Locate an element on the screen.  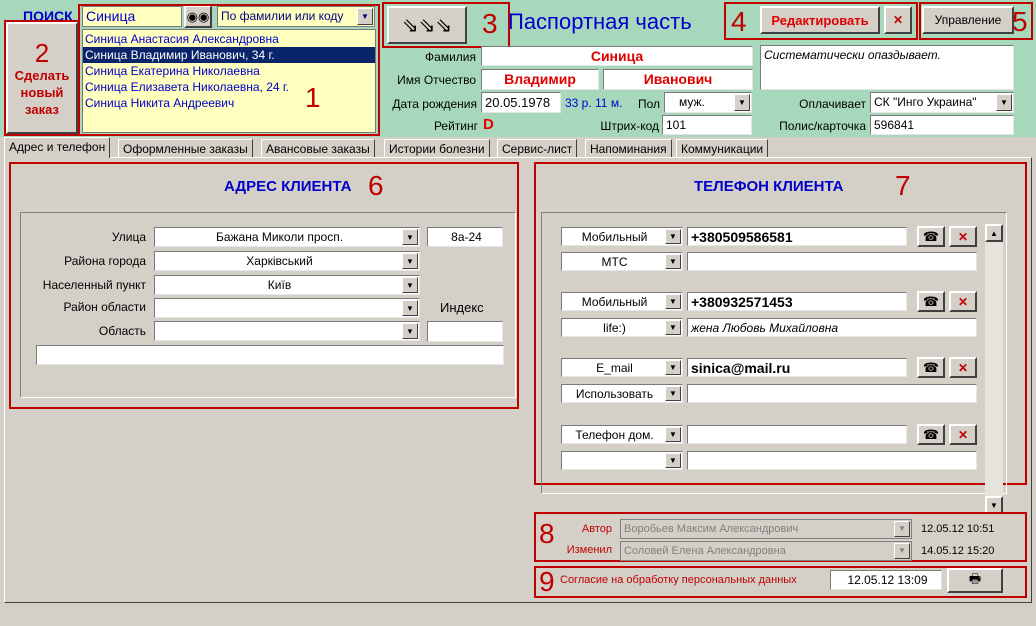
address-extra-field is located at coordinates (270, 355).